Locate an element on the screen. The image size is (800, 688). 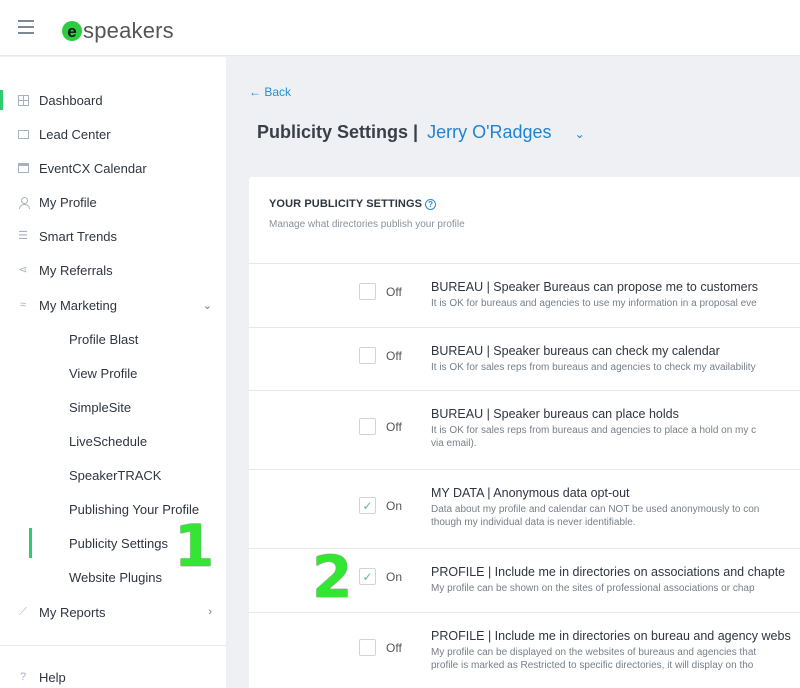
sidebar-subitem-label: LiveSchedule is located at coordinates (108, 441).